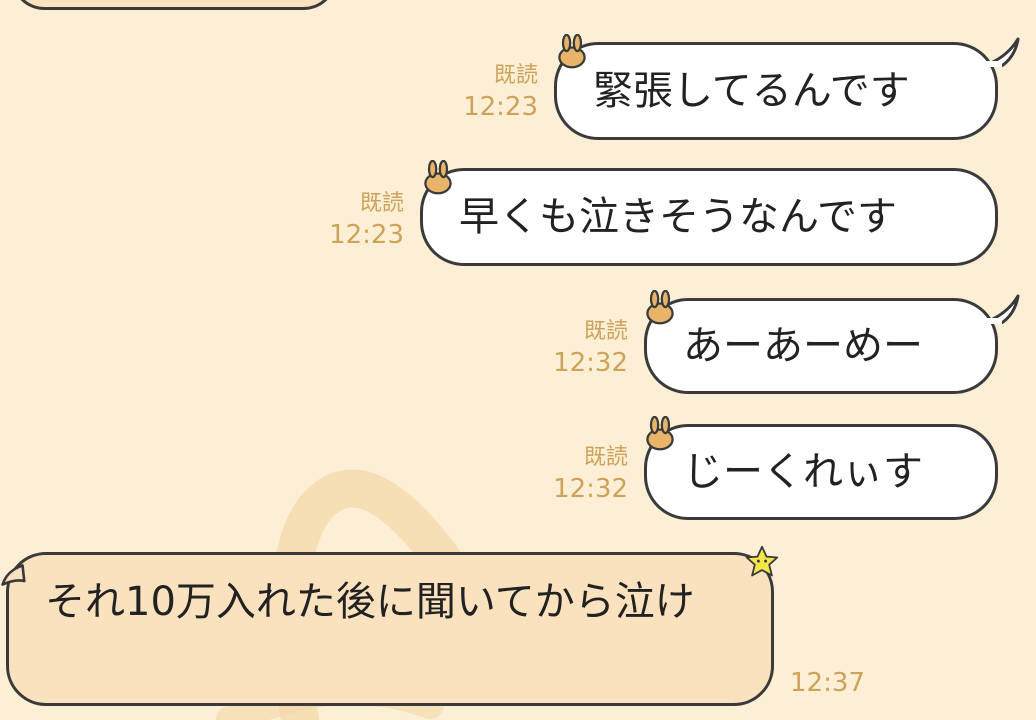  I want to click on message-bubble-sent: 緊張してるんです, so click(776, 91).